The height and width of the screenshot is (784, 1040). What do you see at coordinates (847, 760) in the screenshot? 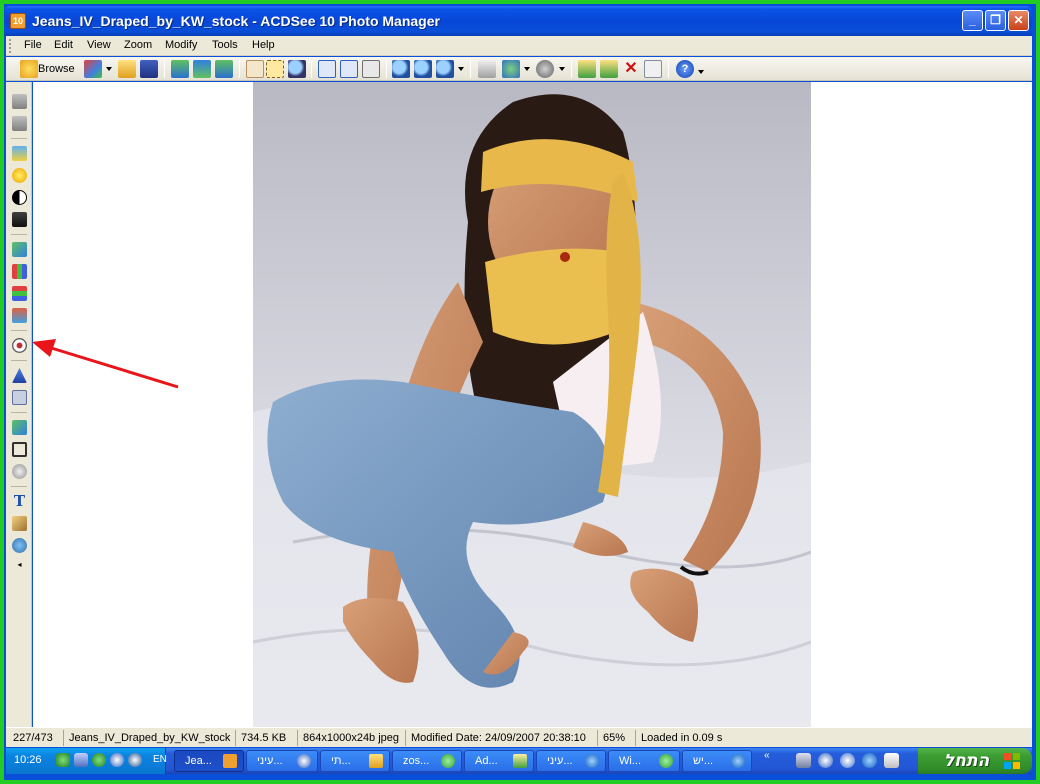
I see `media-player-icon` at bounding box center [847, 760].